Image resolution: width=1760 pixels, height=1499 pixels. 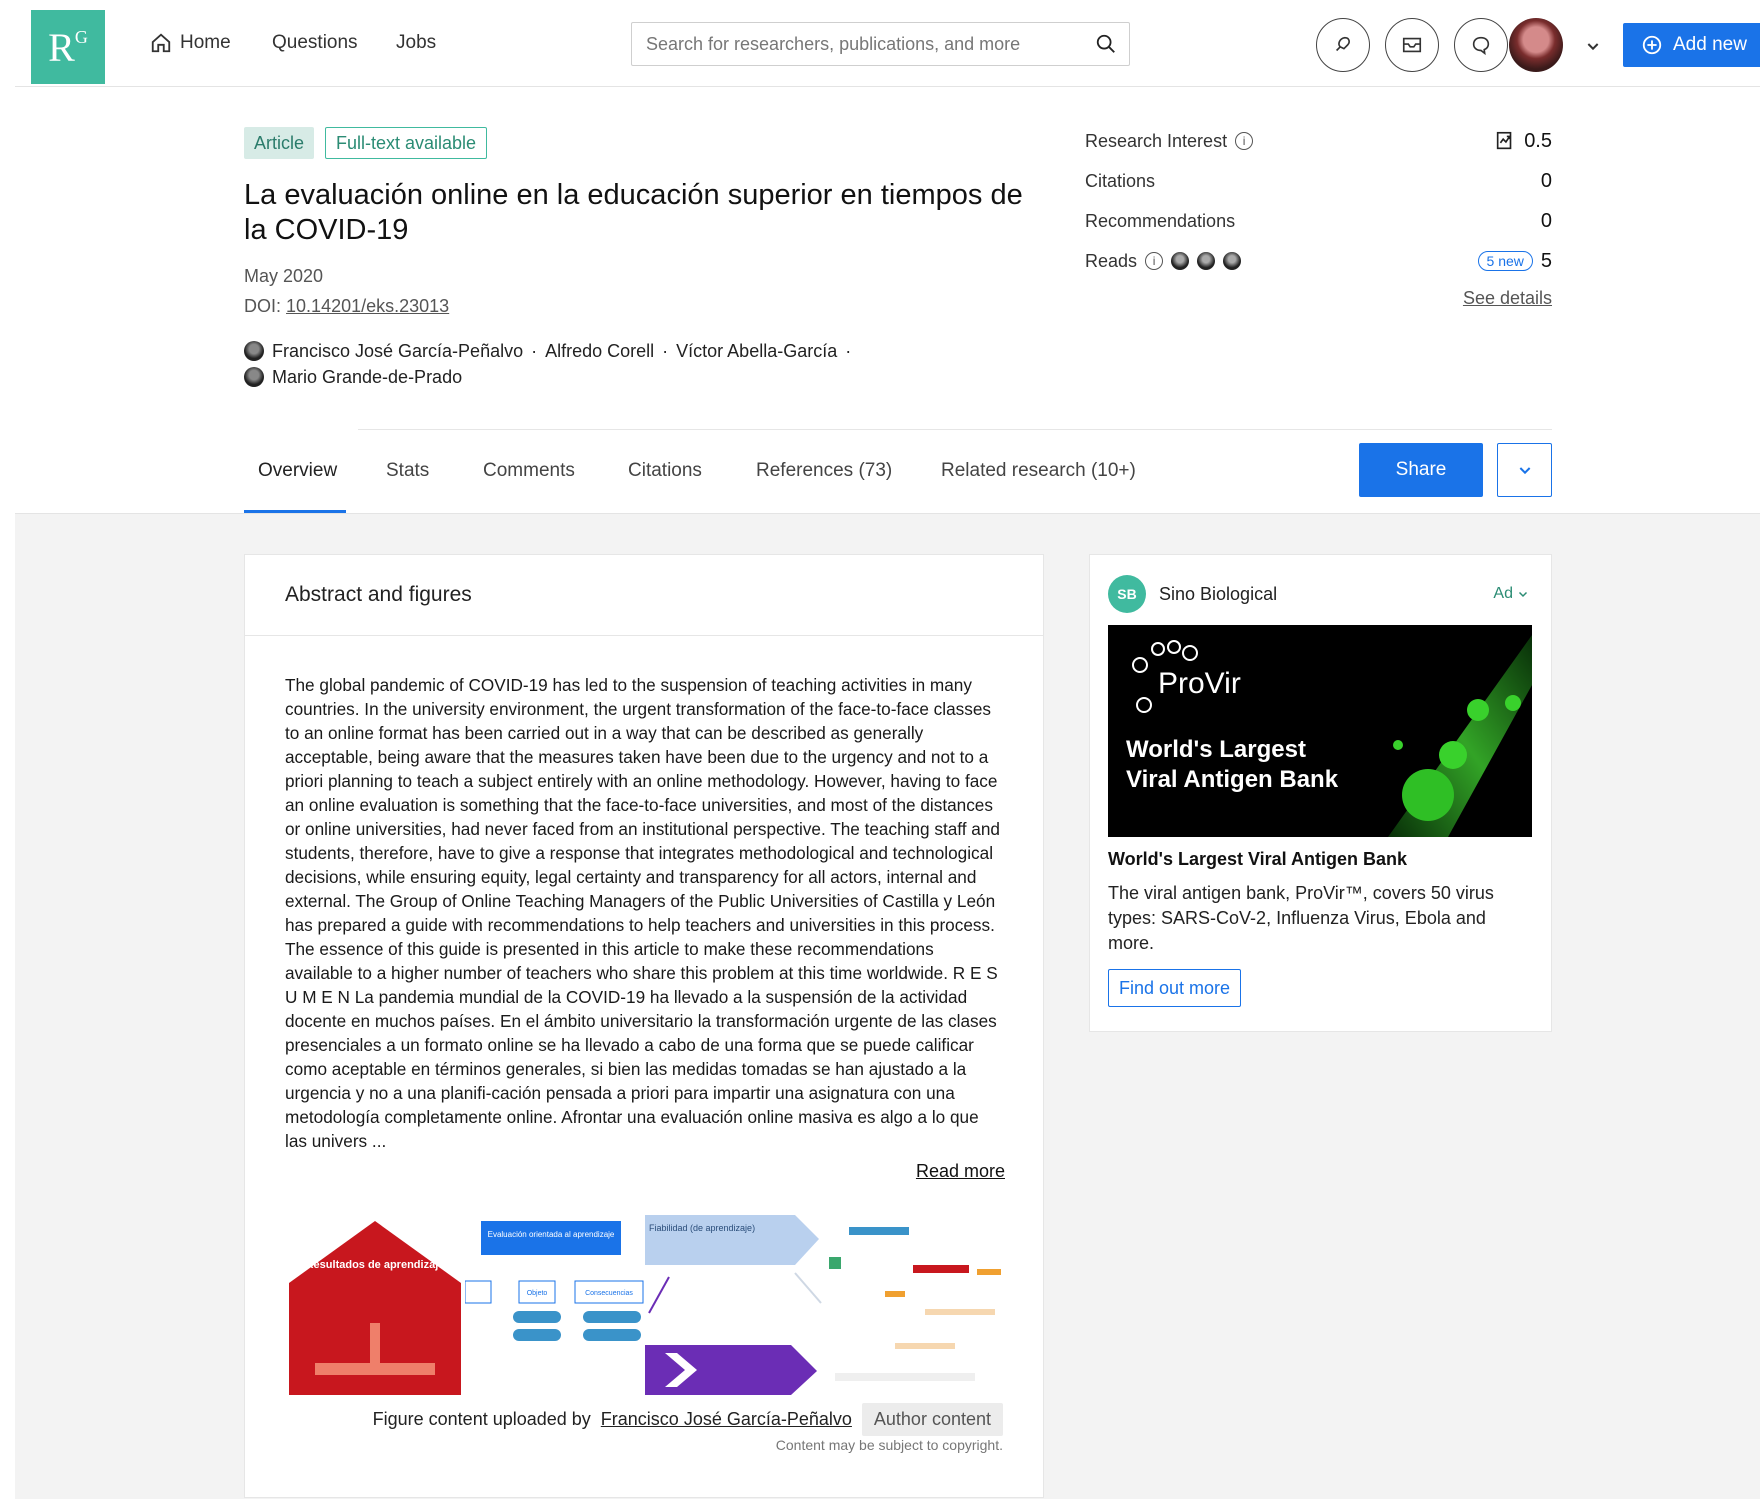 I want to click on author-link: Víctor Abella-García, so click(x=756, y=351).